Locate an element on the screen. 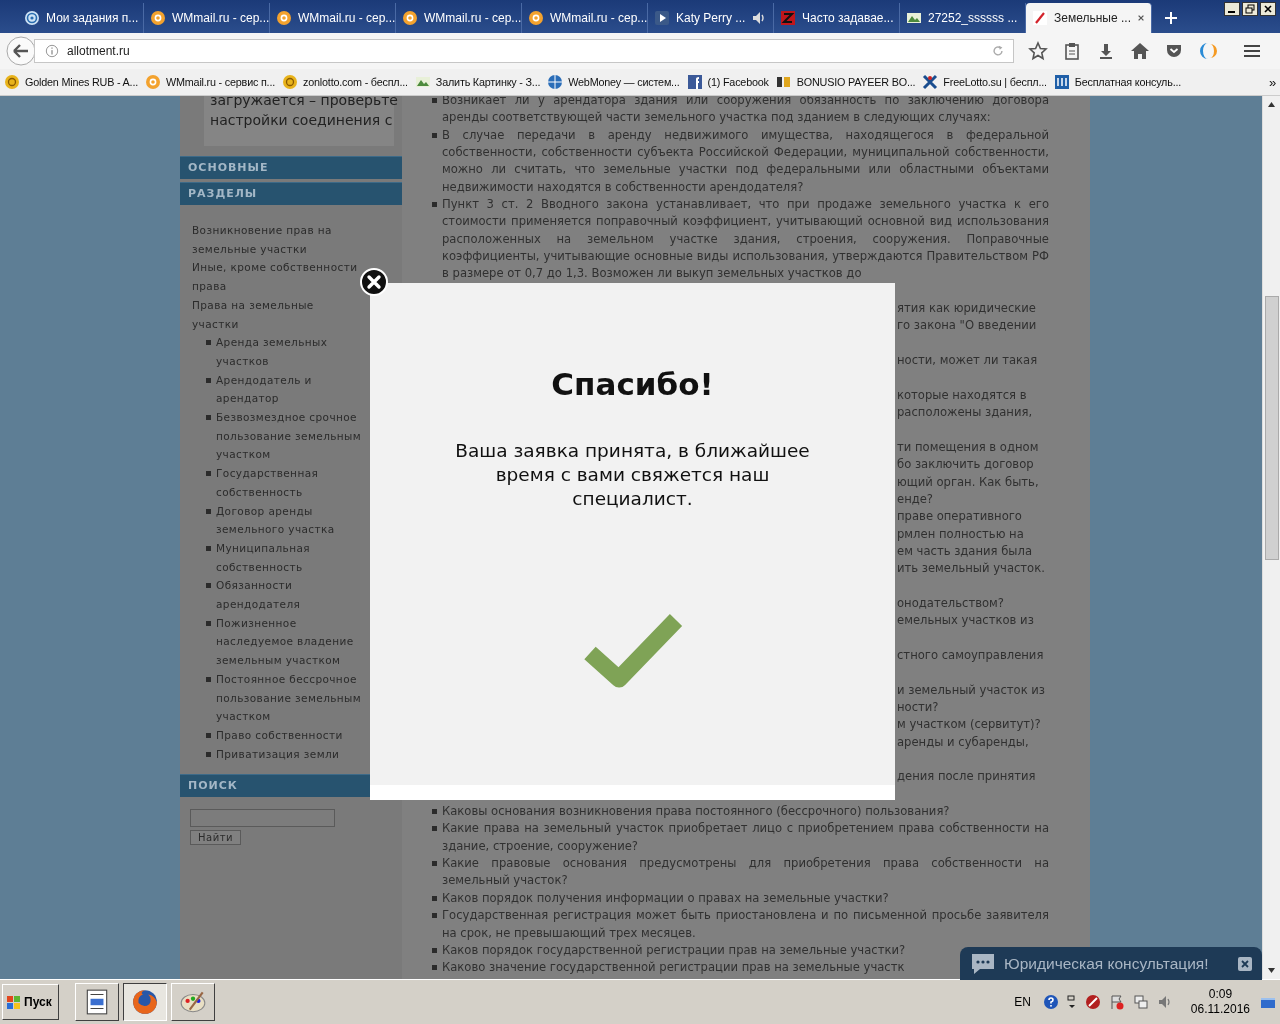 The height and width of the screenshot is (1024, 1280). text-line: ти помещения в одном is located at coordinates (968, 447).